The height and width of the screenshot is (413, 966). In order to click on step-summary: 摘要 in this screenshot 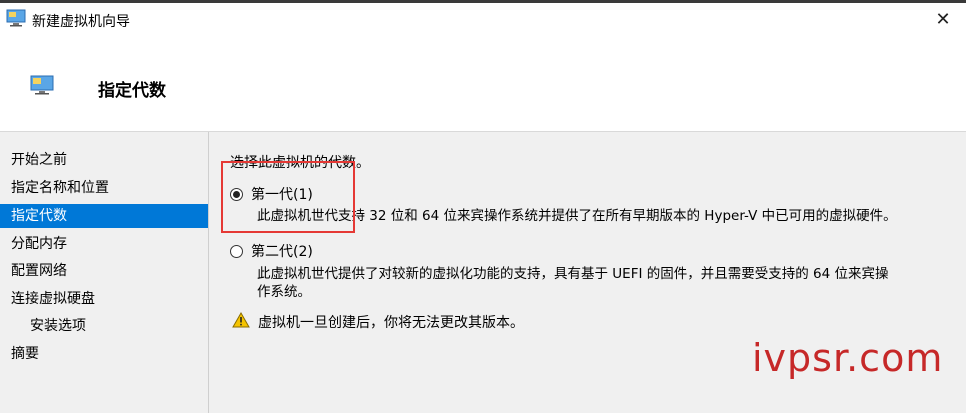, I will do `click(104, 354)`.